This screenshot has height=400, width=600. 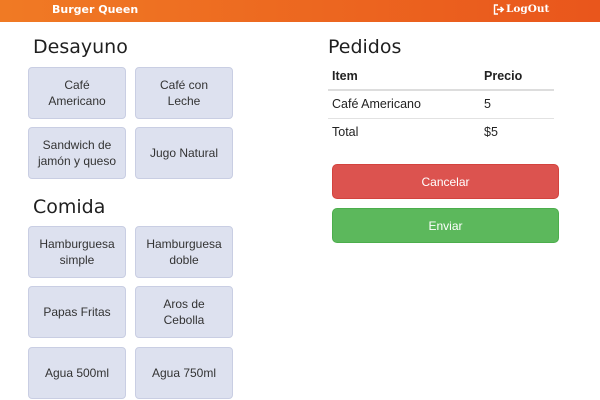 I want to click on order-item-price: 5, so click(x=517, y=104).